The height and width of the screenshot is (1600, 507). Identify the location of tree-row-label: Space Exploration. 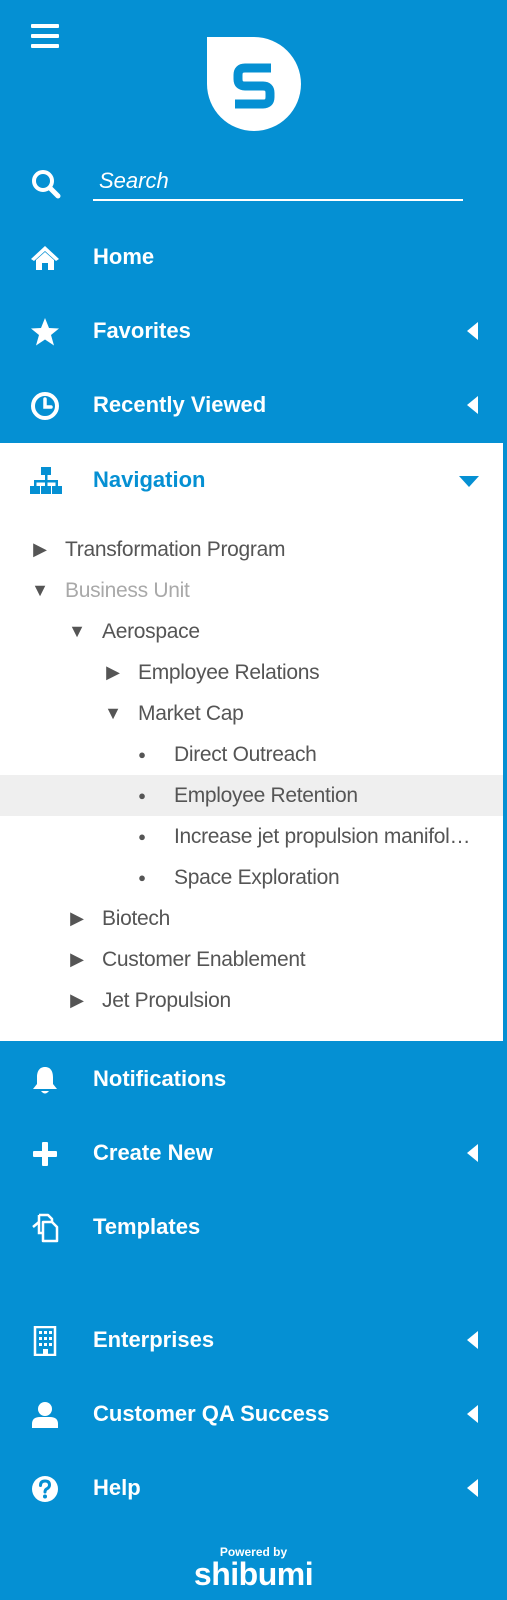
(257, 877).